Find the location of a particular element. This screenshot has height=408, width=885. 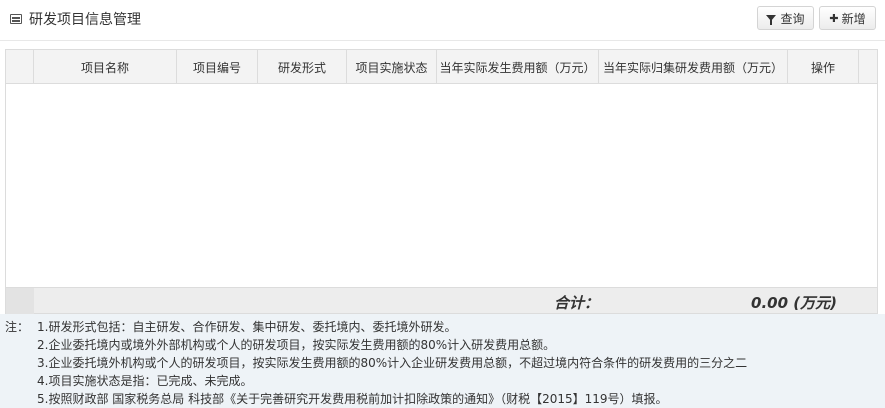

column-header-project-number: 项目编号 is located at coordinates (217, 67).